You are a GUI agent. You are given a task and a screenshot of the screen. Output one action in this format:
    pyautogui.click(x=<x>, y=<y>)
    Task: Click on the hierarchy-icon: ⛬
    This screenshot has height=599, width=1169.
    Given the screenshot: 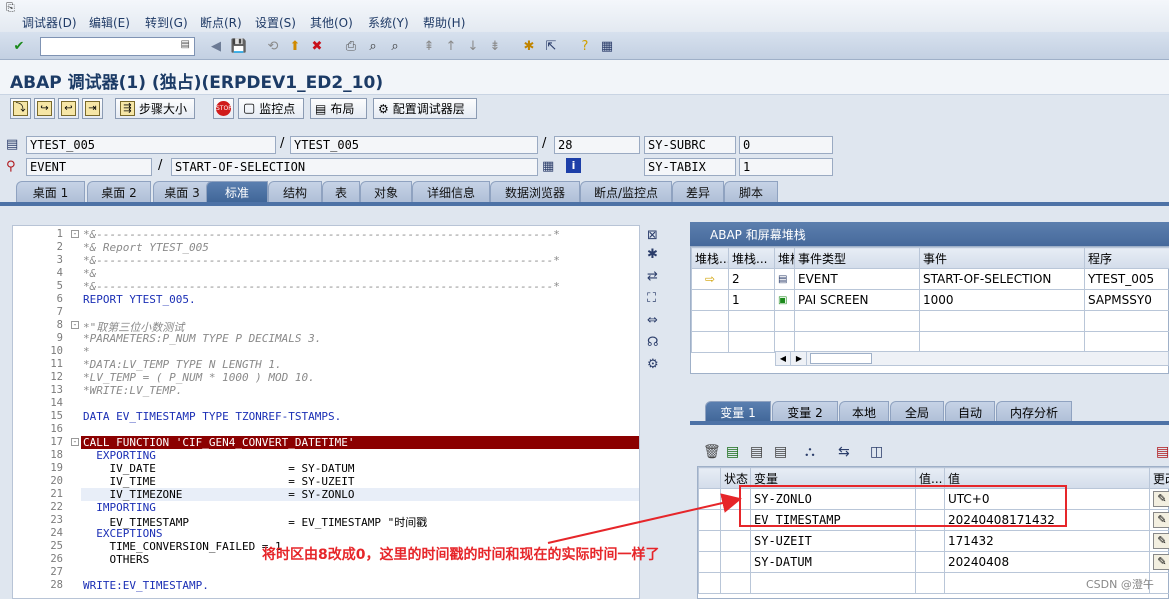 What is the action you would take?
    pyautogui.click(x=810, y=452)
    